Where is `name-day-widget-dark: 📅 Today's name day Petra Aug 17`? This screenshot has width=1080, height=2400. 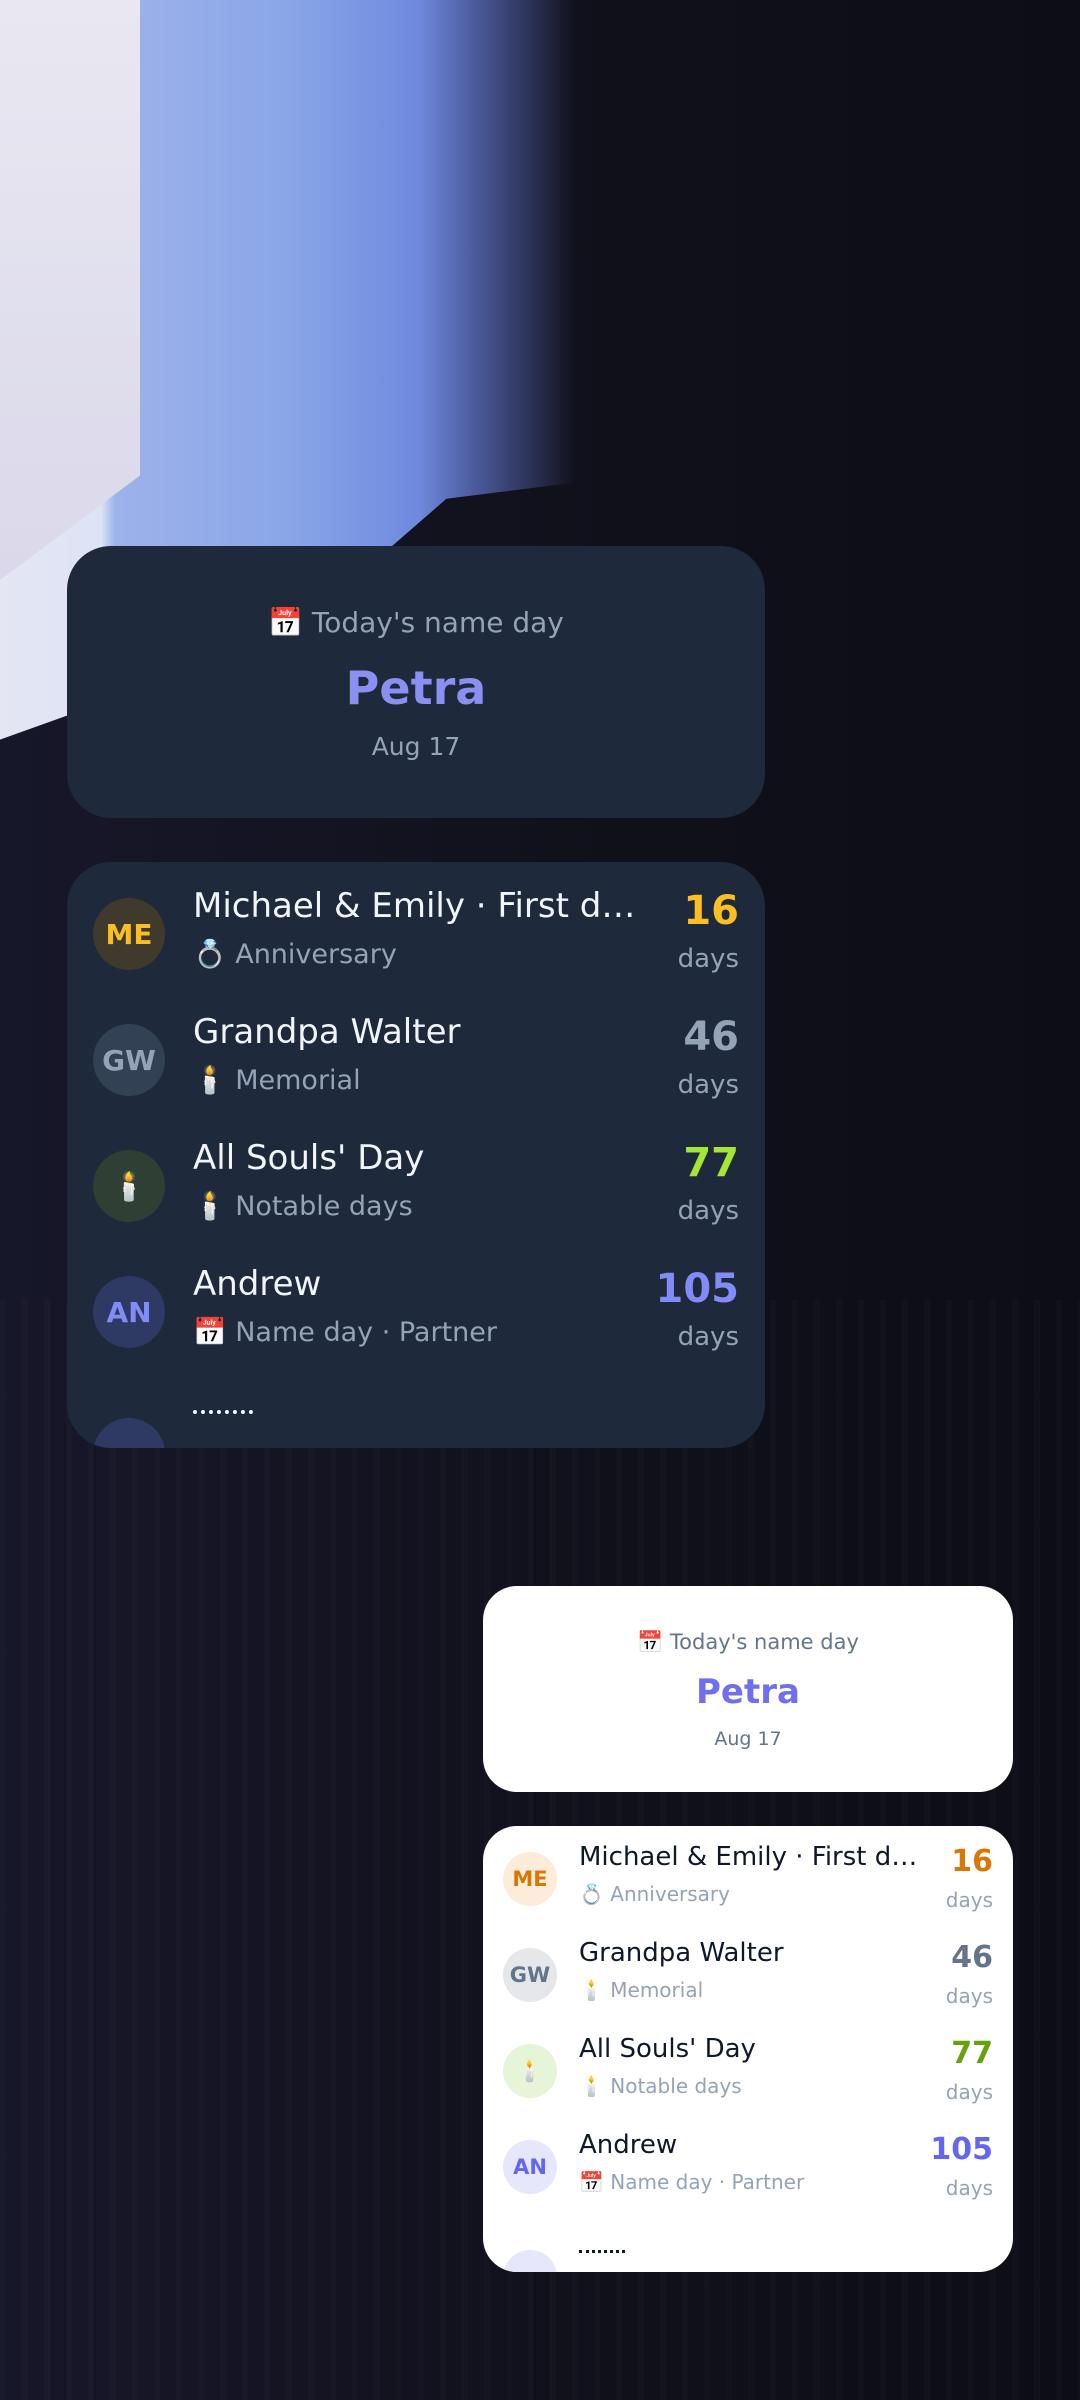
name-day-widget-dark: 📅 Today's name day Petra Aug 17 is located at coordinates (416, 682).